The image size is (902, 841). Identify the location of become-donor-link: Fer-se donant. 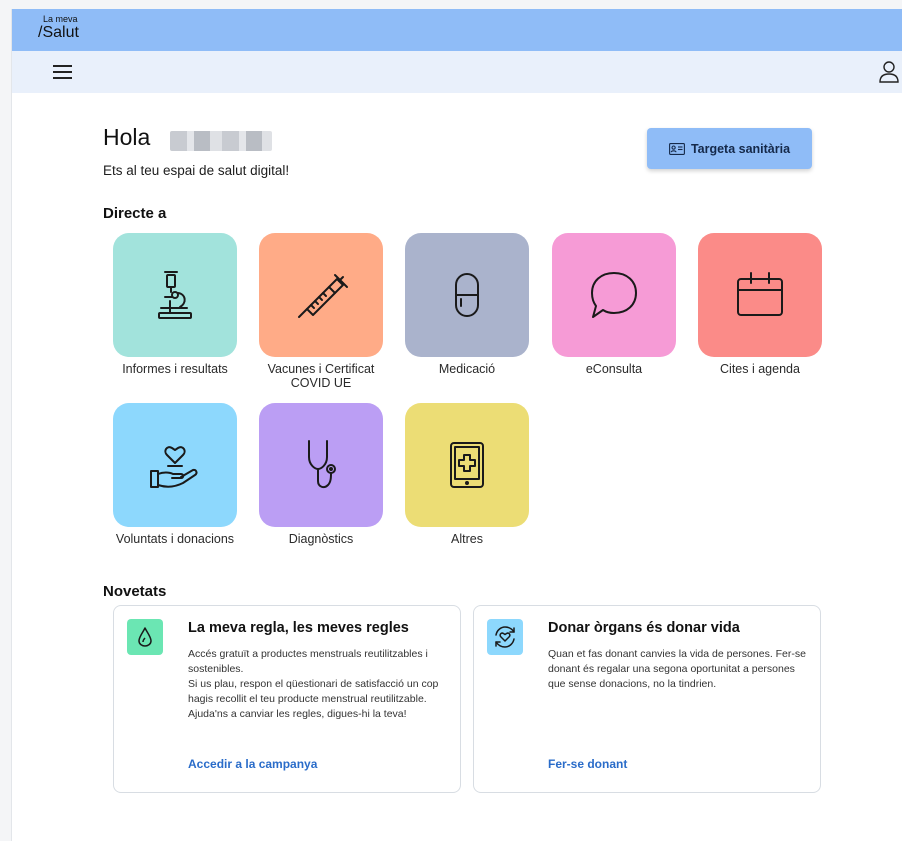
(587, 764).